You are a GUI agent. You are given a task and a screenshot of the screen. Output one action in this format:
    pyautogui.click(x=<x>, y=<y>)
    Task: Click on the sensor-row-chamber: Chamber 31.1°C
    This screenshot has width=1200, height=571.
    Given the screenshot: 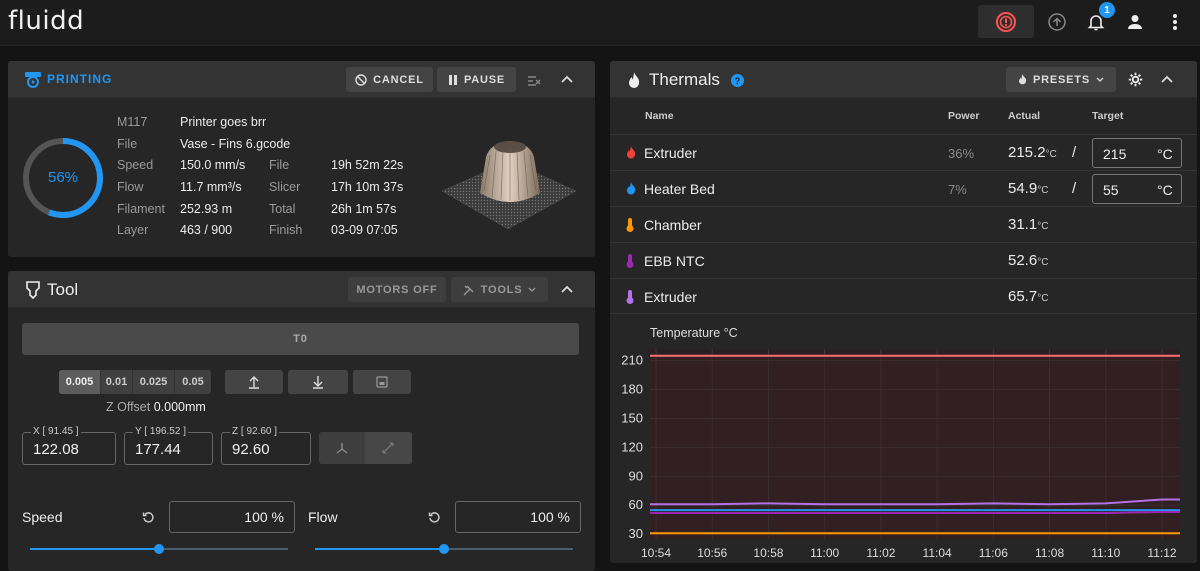 What is the action you would take?
    pyautogui.click(x=903, y=224)
    